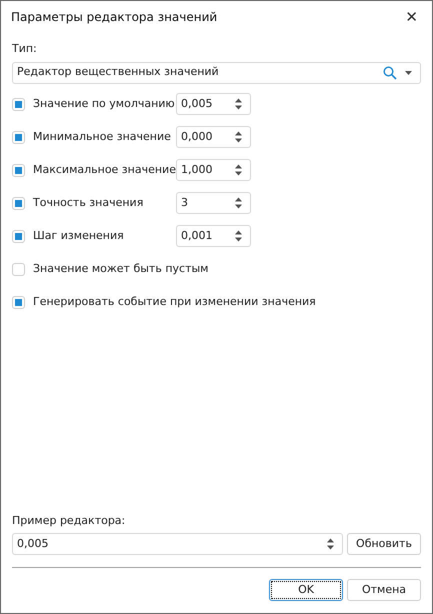 Image resolution: width=433 pixels, height=614 pixels. I want to click on type-dropdown: Редактор вещественных значений, so click(216, 73).